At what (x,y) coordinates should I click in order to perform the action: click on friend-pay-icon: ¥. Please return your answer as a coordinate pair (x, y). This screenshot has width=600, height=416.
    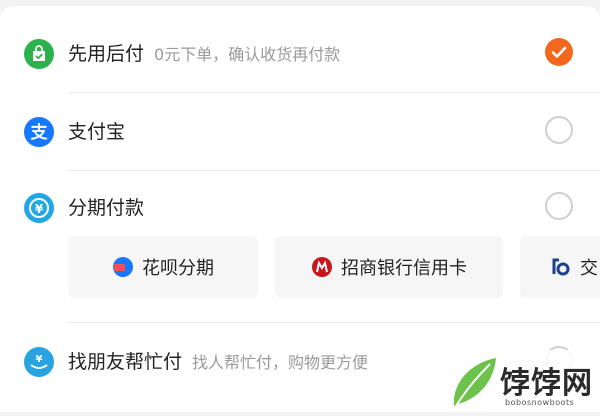
    Looking at the image, I should click on (39, 362).